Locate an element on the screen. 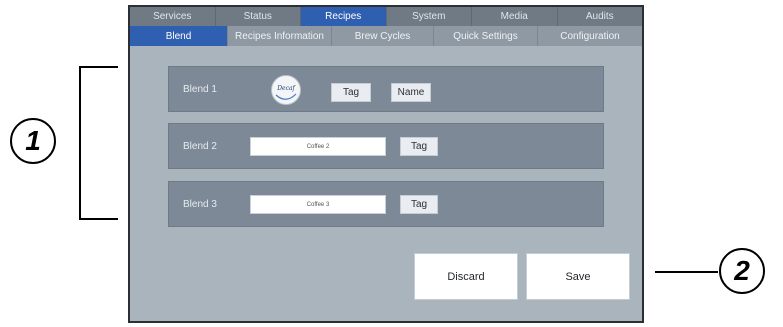  blend-2-label: Blend 2 is located at coordinates (200, 146).